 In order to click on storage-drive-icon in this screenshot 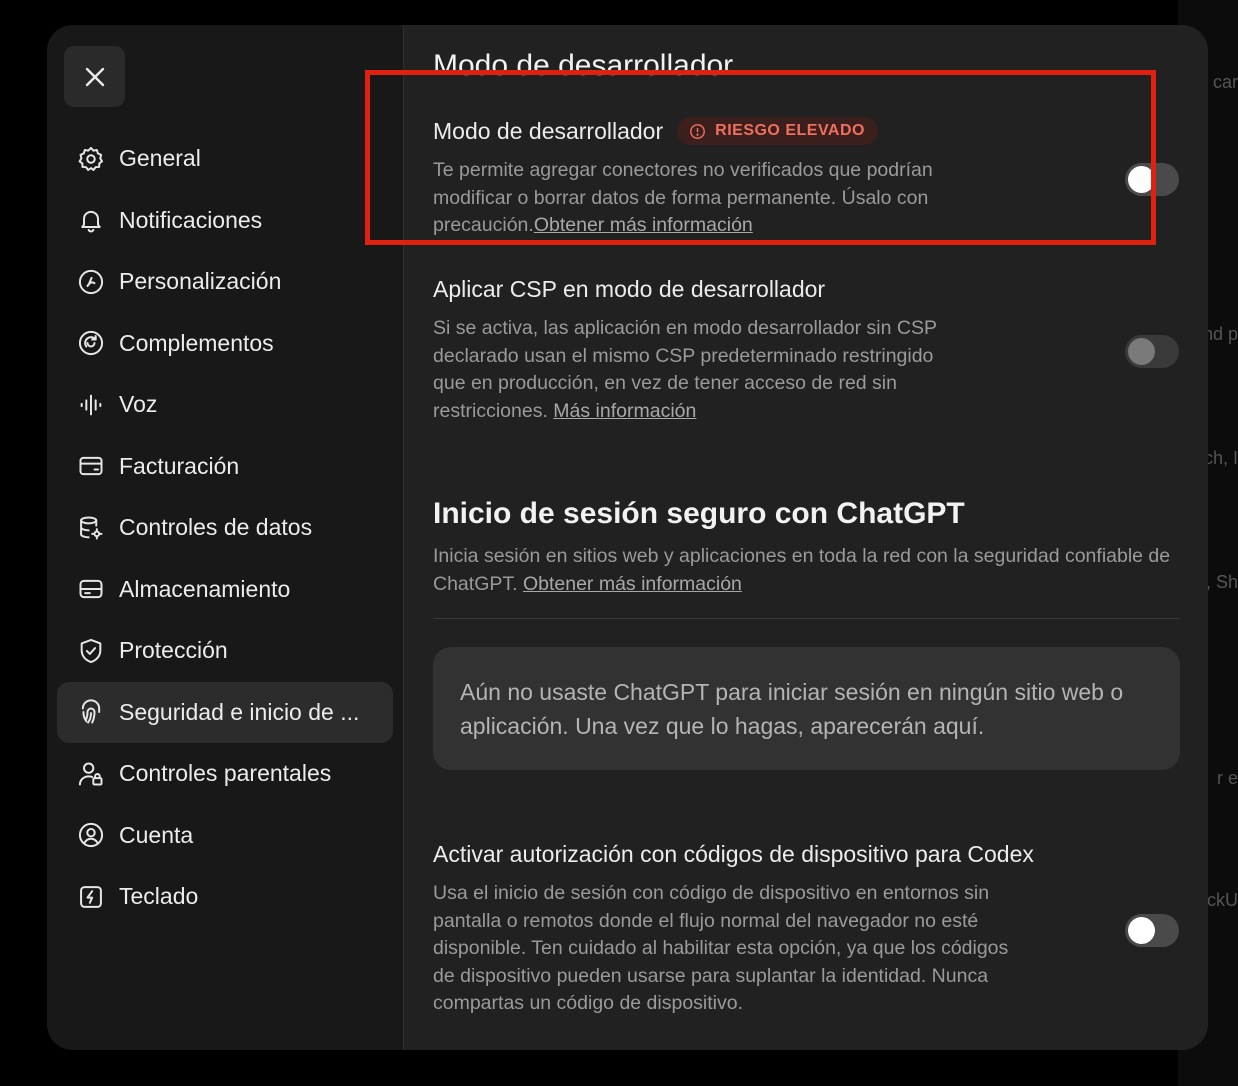, I will do `click(91, 589)`.